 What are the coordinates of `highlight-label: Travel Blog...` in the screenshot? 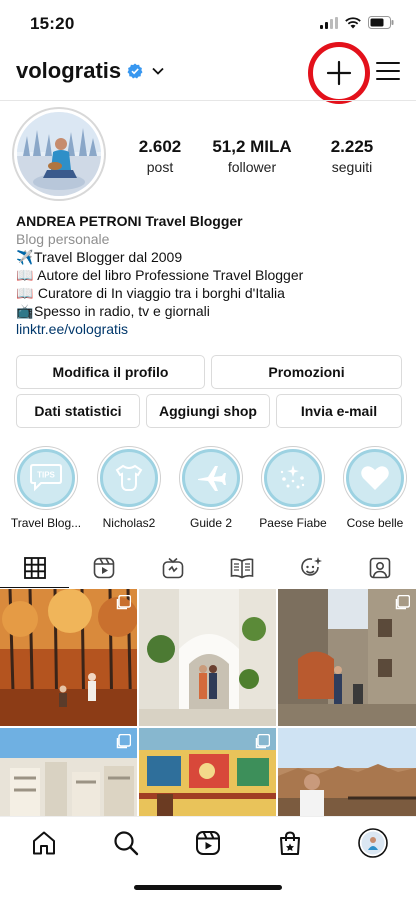 It's located at (46, 523).